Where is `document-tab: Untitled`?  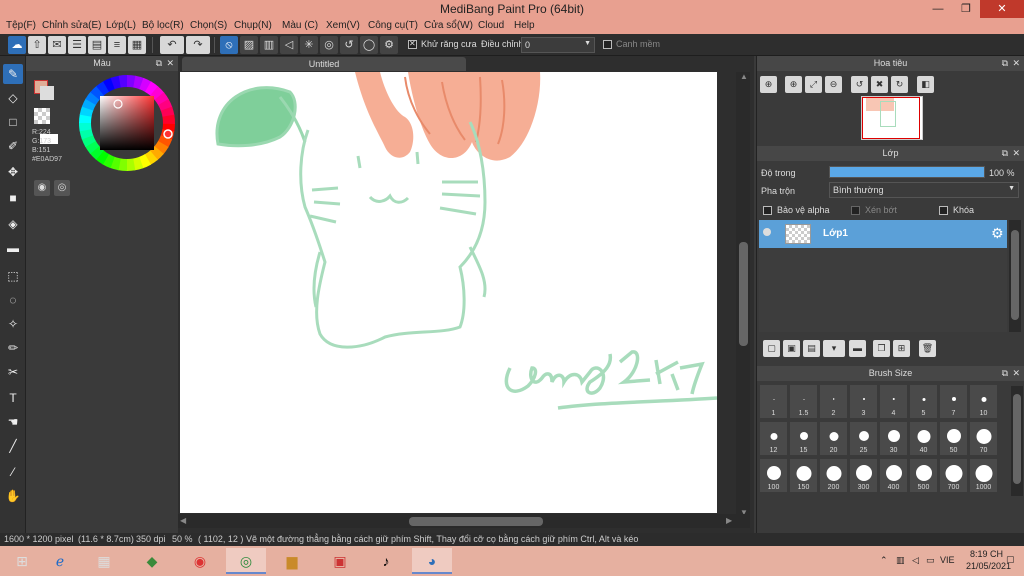 document-tab: Untitled is located at coordinates (324, 64).